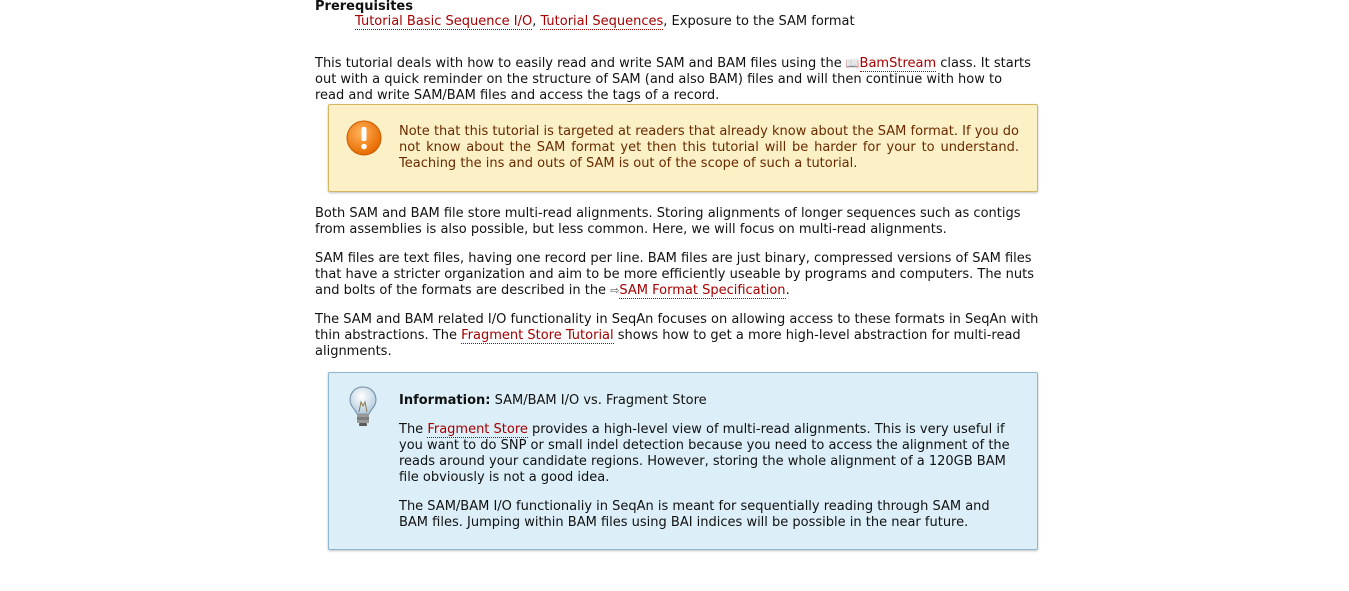  What do you see at coordinates (702, 291) in the screenshot?
I see `link-sam-format-specification: SAM Format Specification` at bounding box center [702, 291].